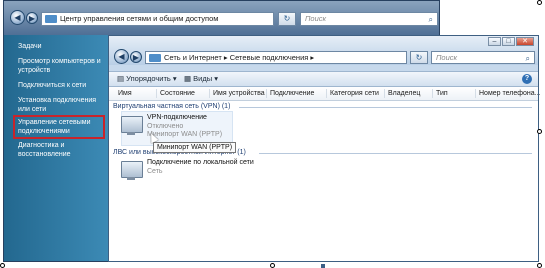 This screenshot has width=545, height=268. Describe the element at coordinates (447, 57) in the screenshot. I see `front-search-placeholder: Поиск` at that location.